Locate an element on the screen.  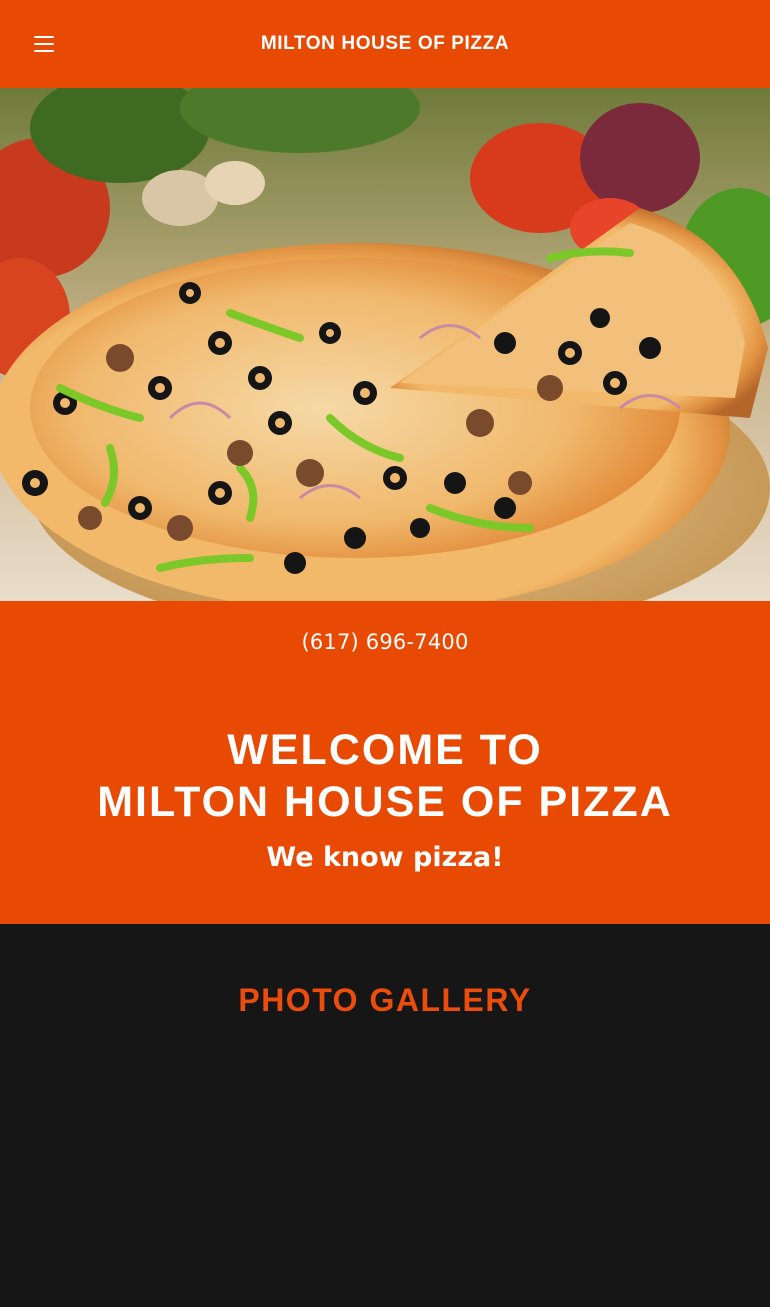
phone-link: (617) 696-7400 is located at coordinates (384, 642).